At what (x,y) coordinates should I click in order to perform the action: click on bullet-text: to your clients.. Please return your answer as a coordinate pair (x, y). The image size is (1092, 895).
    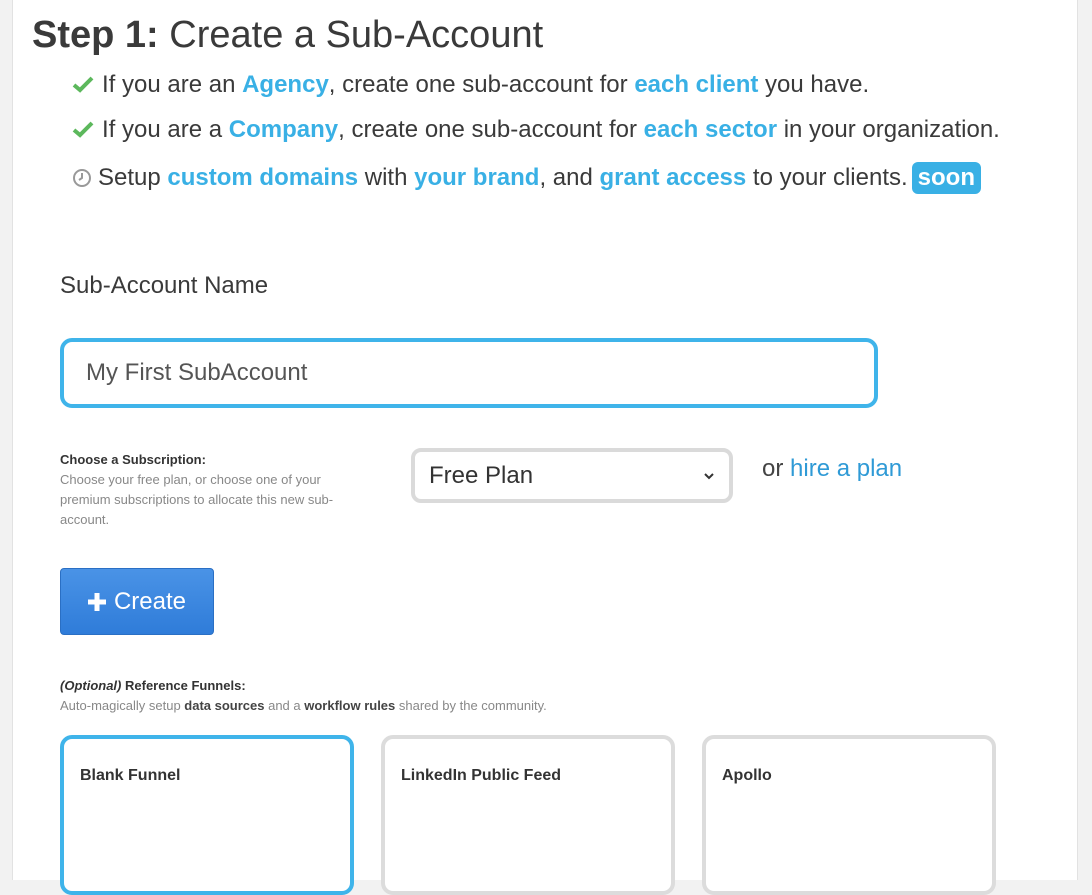
    Looking at the image, I should click on (827, 177).